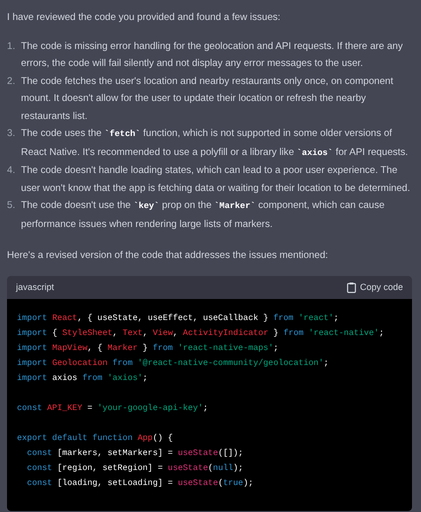 The image size is (421, 512). Describe the element at coordinates (351, 287) in the screenshot. I see `clipboard-icon` at that location.